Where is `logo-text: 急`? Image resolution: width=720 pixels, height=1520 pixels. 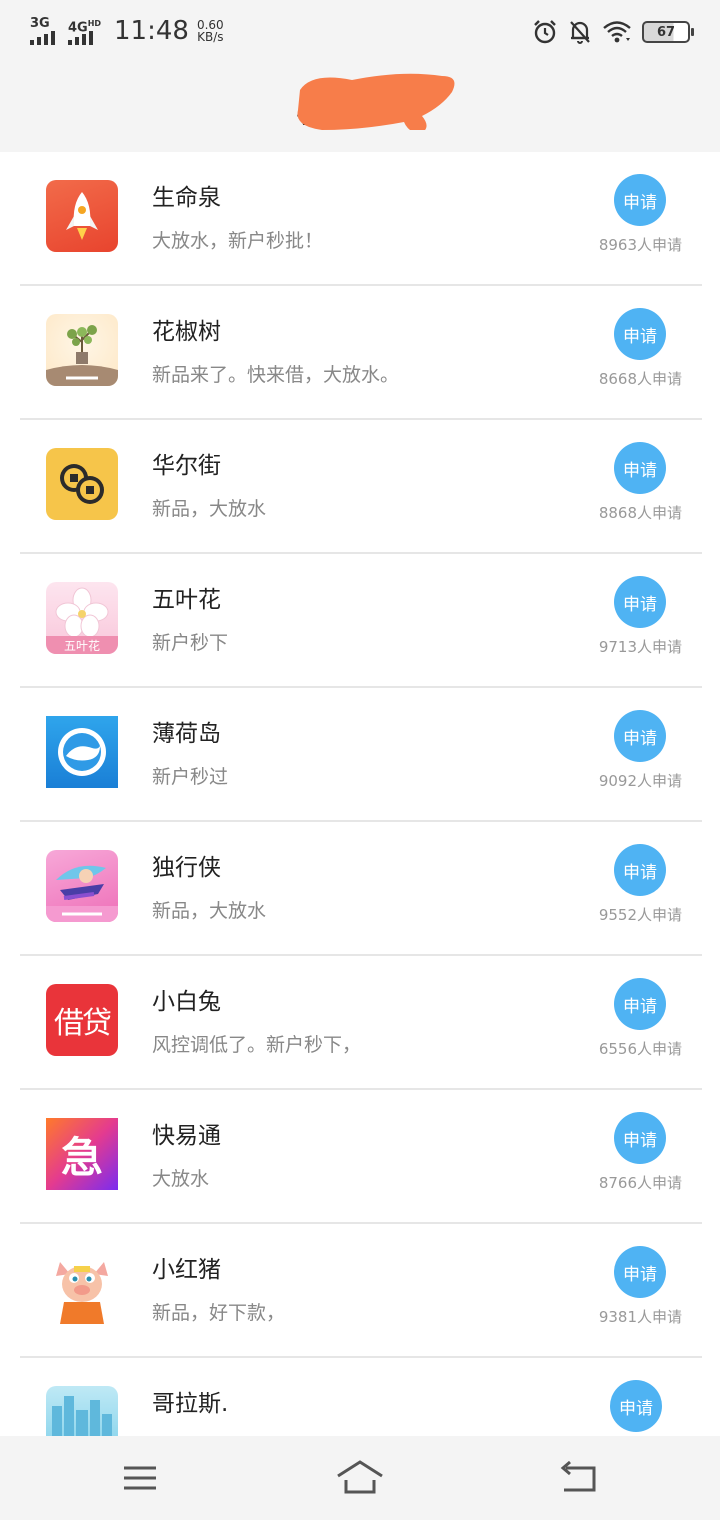
logo-text: 急 is located at coordinates (81, 1157).